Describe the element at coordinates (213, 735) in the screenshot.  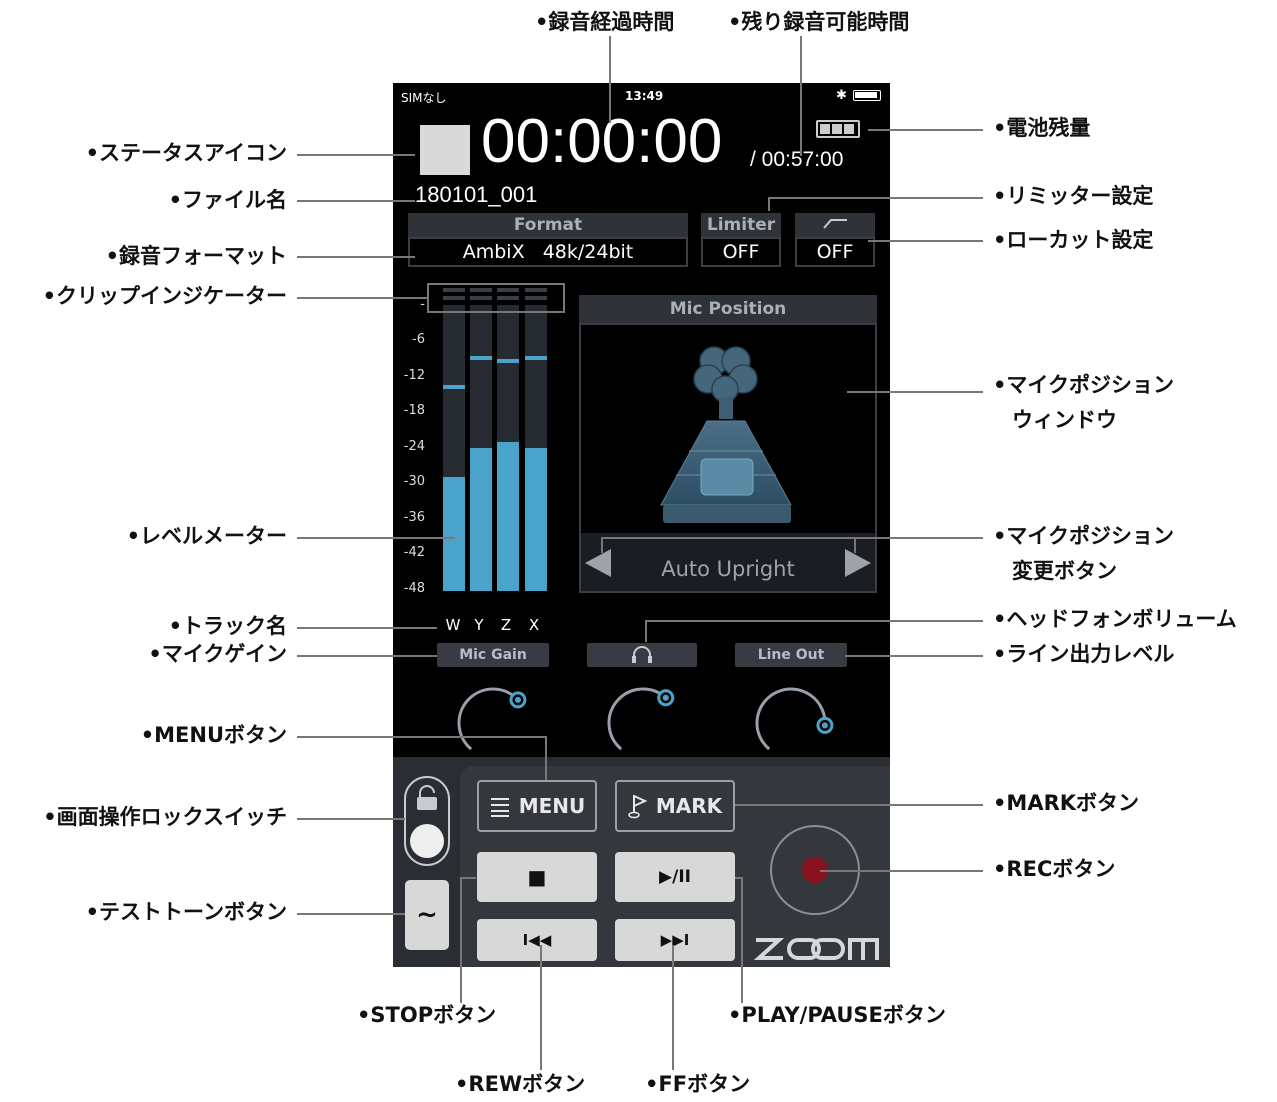
I see `callout-menu: •MENUボタン` at that location.